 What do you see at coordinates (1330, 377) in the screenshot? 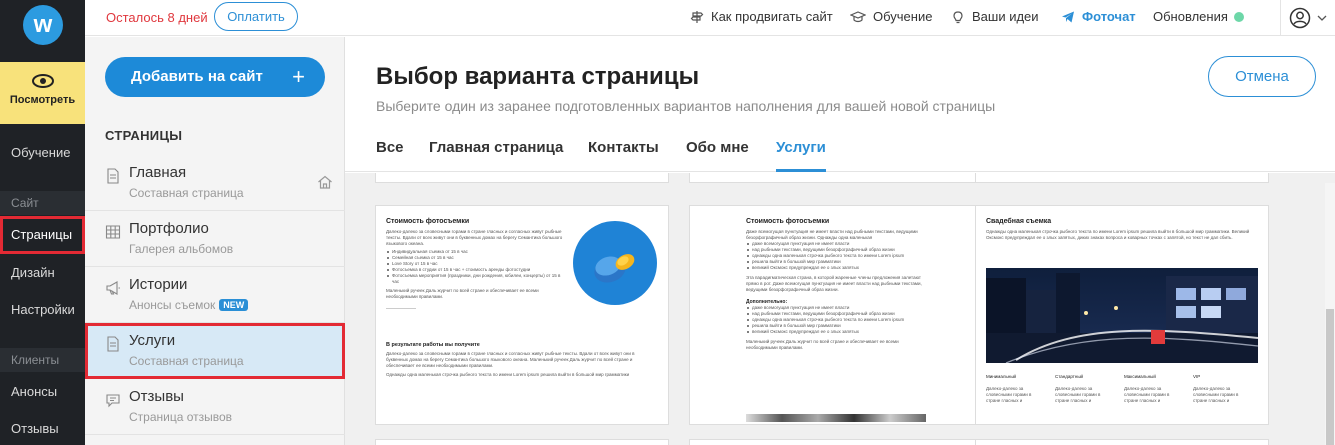
I see `scrollbar-thumb` at bounding box center [1330, 377].